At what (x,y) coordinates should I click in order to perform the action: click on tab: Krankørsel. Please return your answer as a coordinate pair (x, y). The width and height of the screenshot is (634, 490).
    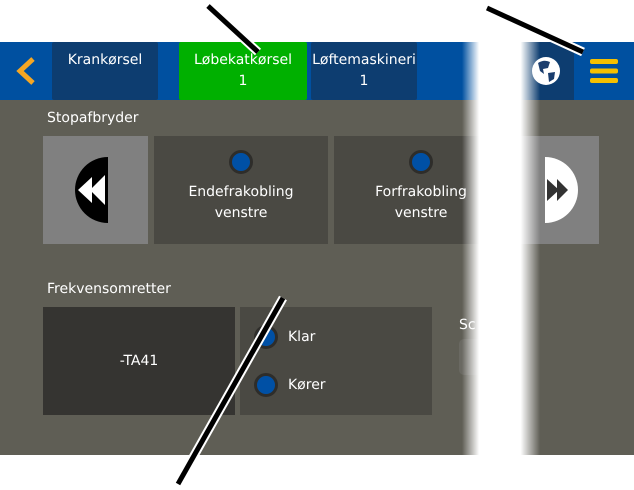
    Looking at the image, I should click on (105, 71).